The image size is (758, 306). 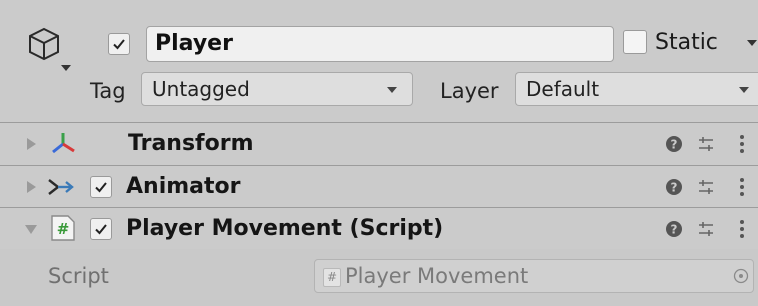 What do you see at coordinates (277, 89) in the screenshot?
I see `tag-dropdown: Untagged` at bounding box center [277, 89].